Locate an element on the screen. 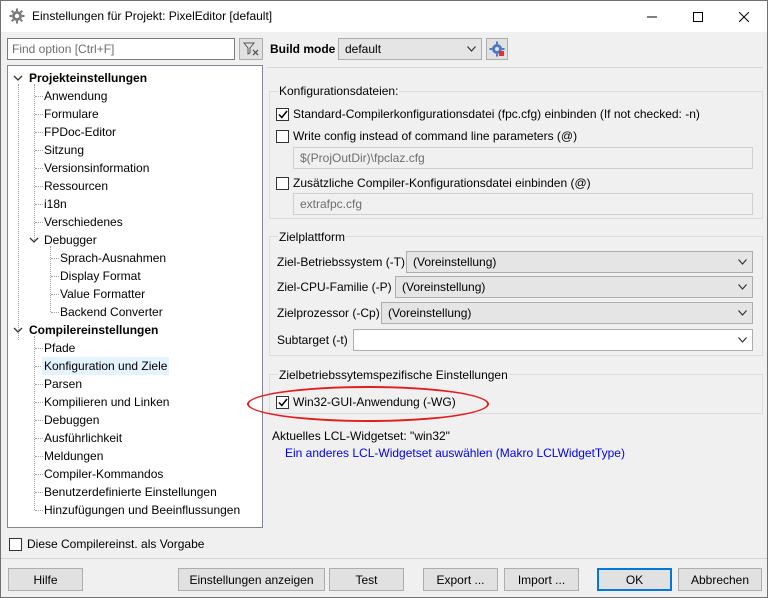 The width and height of the screenshot is (768, 598). build-mode-value: default is located at coordinates (363, 49).